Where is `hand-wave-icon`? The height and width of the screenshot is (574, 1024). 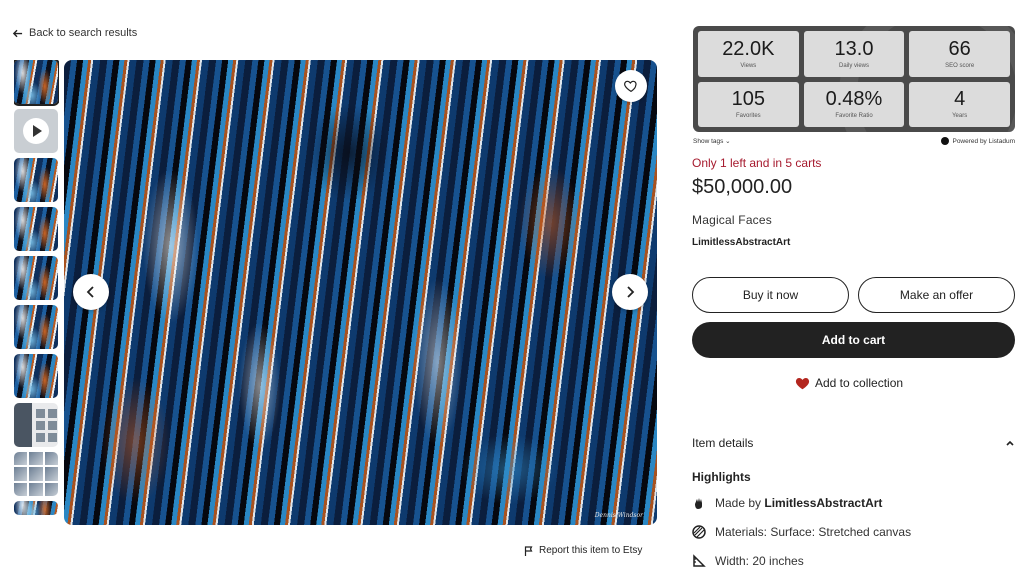
hand-wave-icon is located at coordinates (698, 503).